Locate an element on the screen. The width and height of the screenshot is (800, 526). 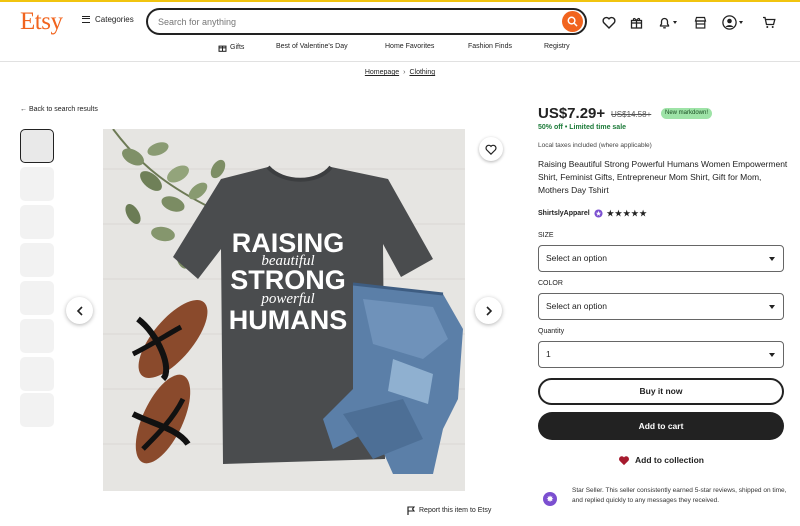
add-to-cart-button: Add to cart is located at coordinates (661, 426).